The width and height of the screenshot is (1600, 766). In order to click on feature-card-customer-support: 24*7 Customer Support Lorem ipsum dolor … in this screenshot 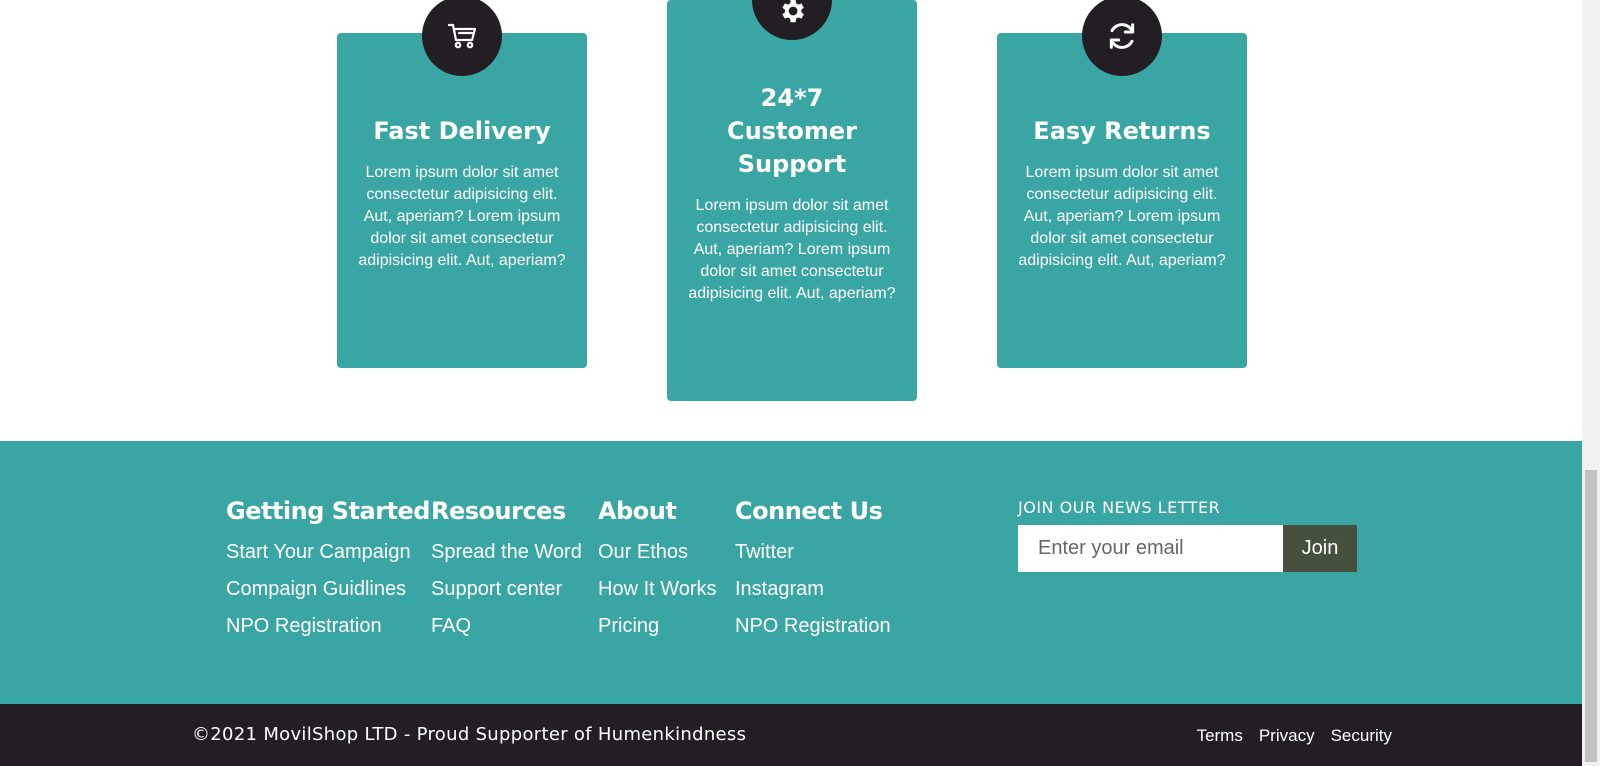, I will do `click(792, 200)`.